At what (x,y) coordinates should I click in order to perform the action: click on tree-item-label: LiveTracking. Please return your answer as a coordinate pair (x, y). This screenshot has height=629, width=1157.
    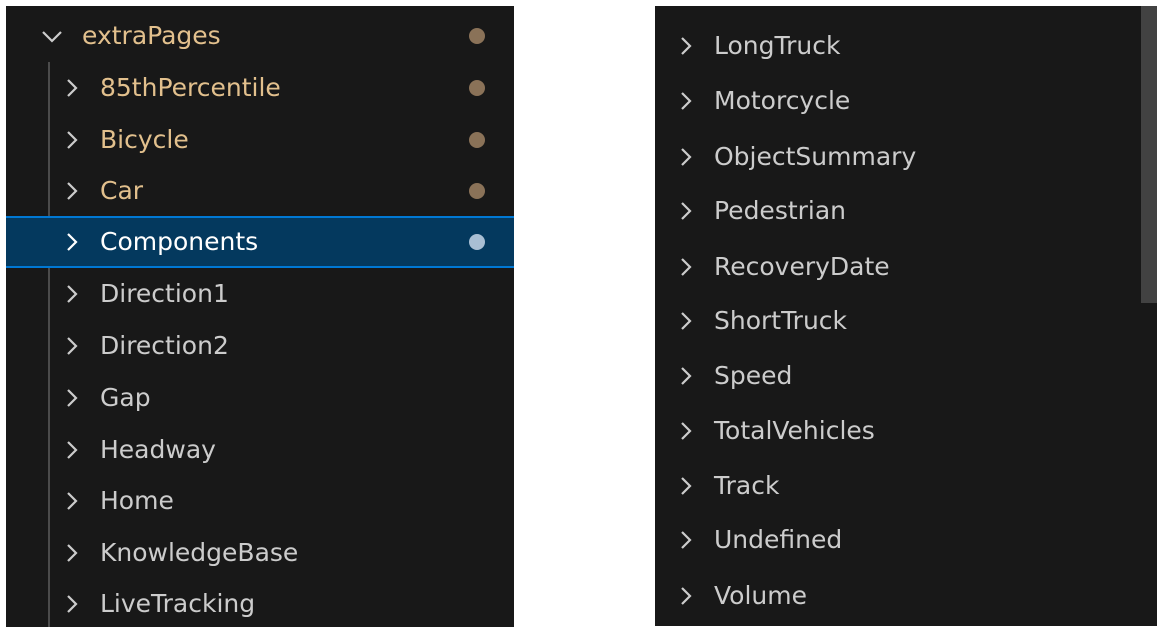
    Looking at the image, I should click on (178, 603).